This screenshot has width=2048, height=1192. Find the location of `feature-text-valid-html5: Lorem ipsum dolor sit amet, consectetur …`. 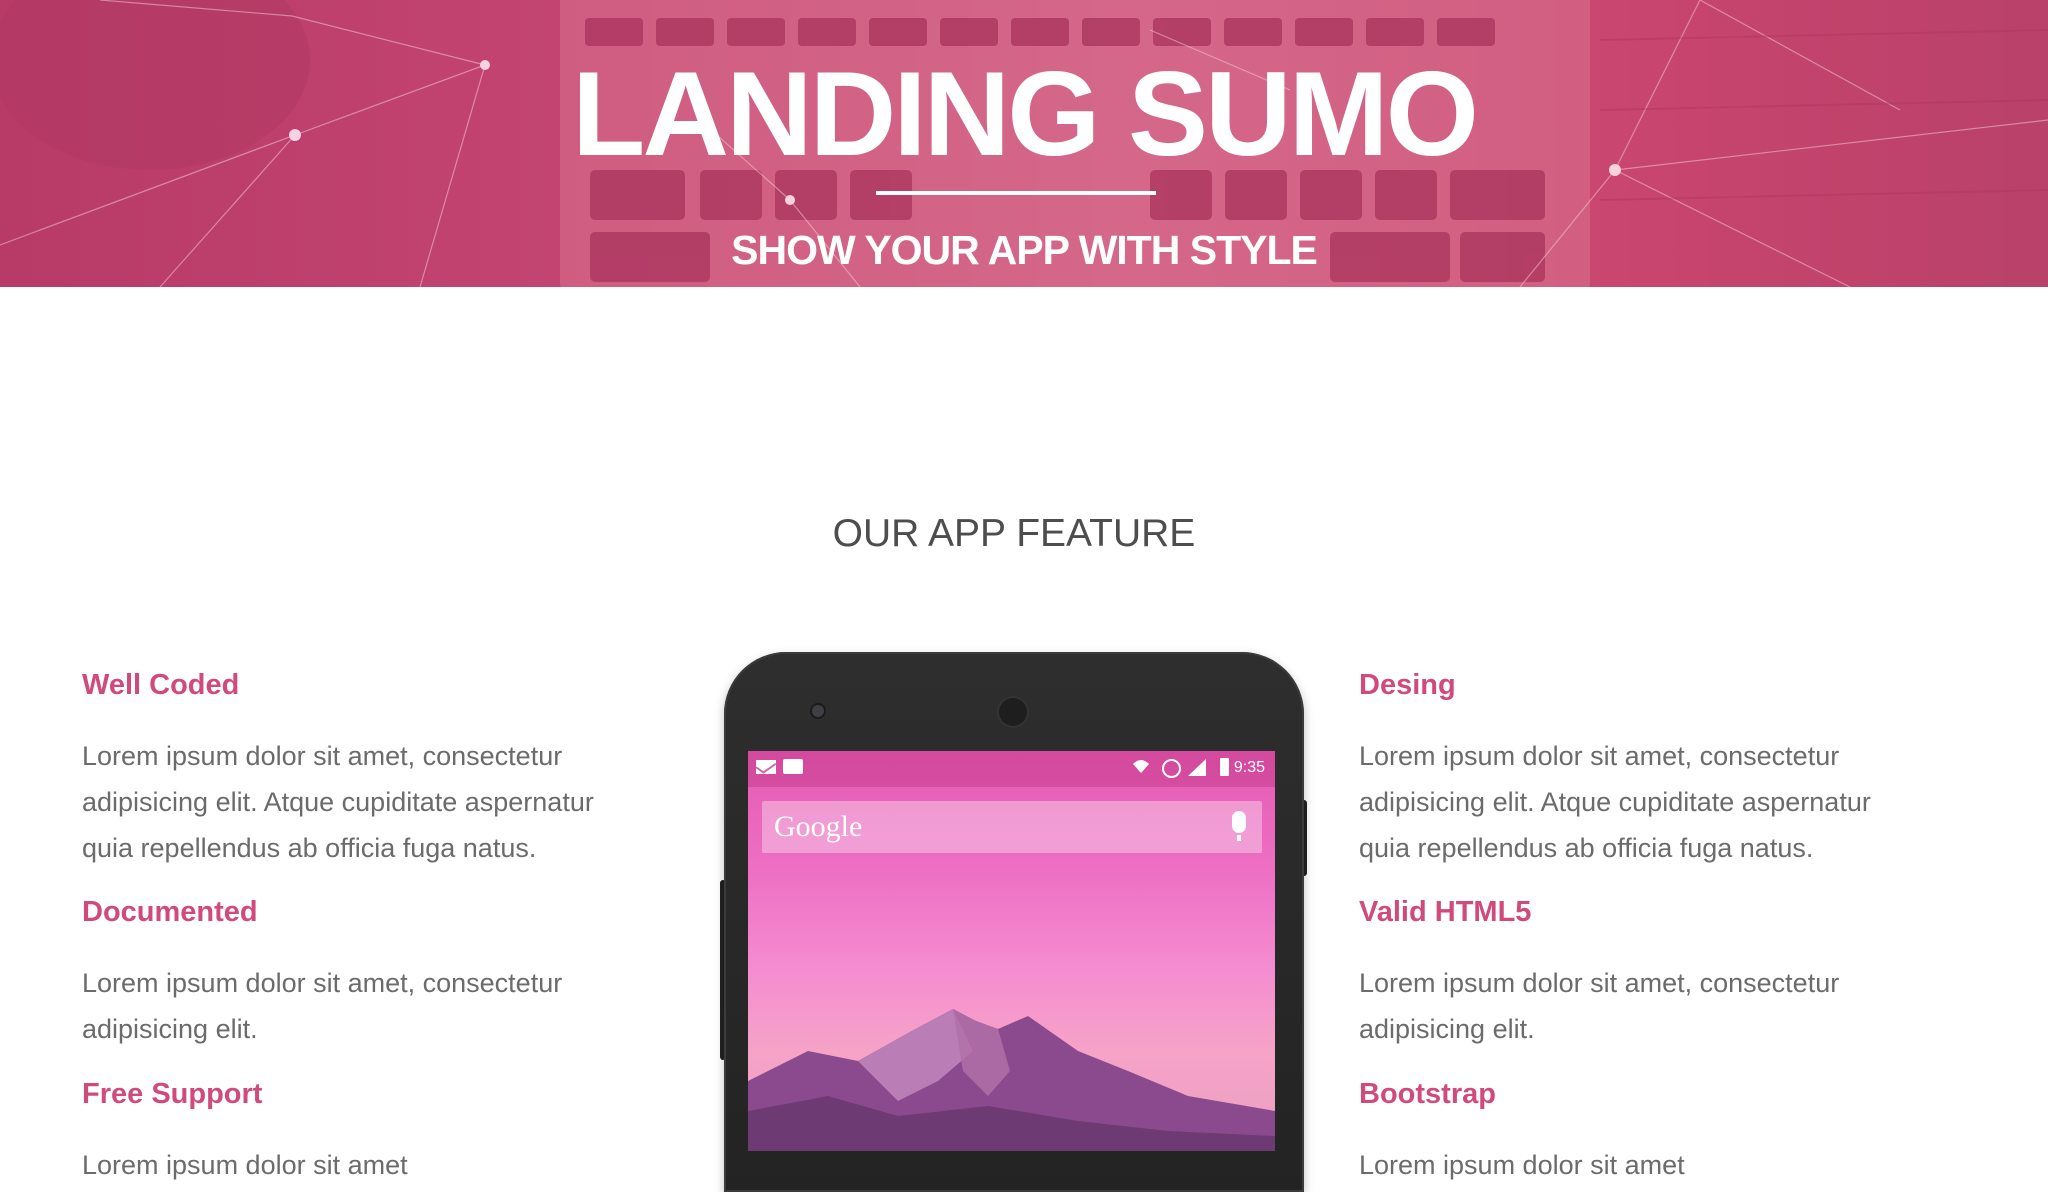

feature-text-valid-html5: Lorem ipsum dolor sit amet, consectetur … is located at coordinates (1599, 1006).